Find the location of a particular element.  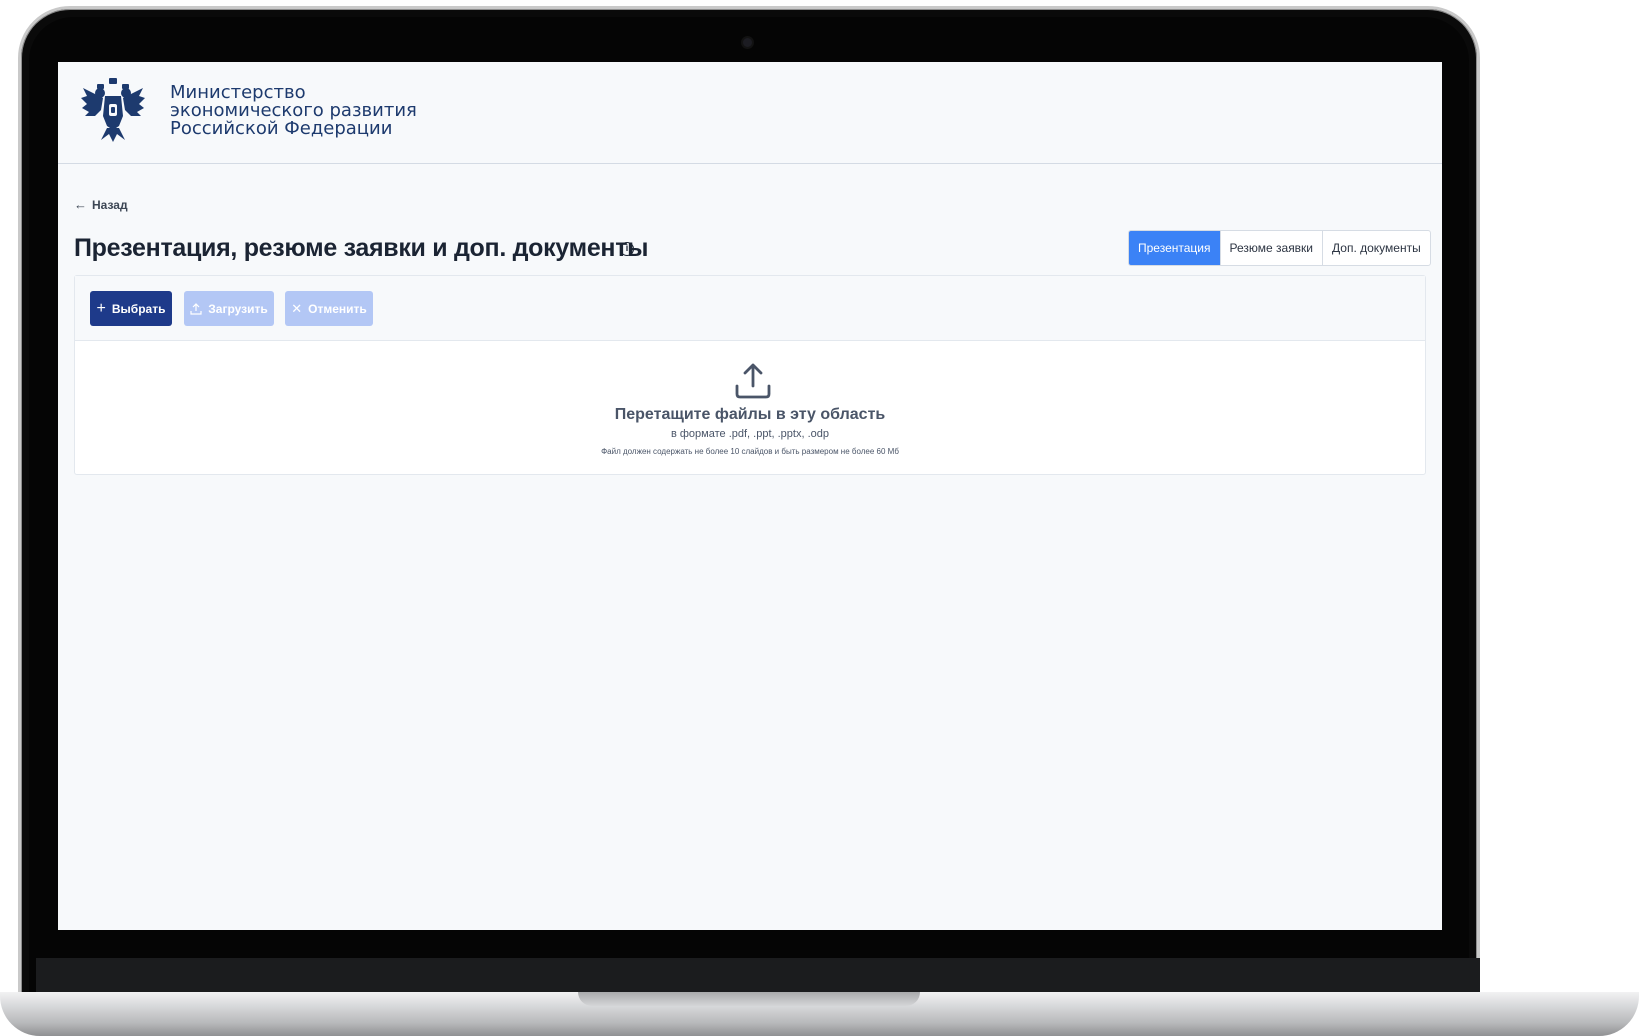

plus-icon: + is located at coordinates (101, 308).